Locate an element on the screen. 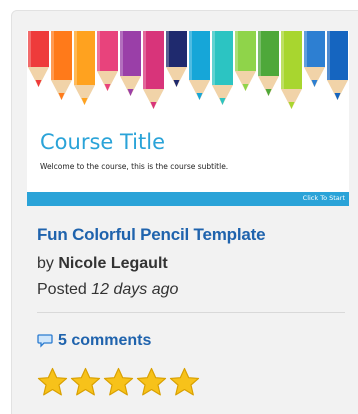 The height and width of the screenshot is (414, 358). author-name: Nicole Legault is located at coordinates (113, 263).